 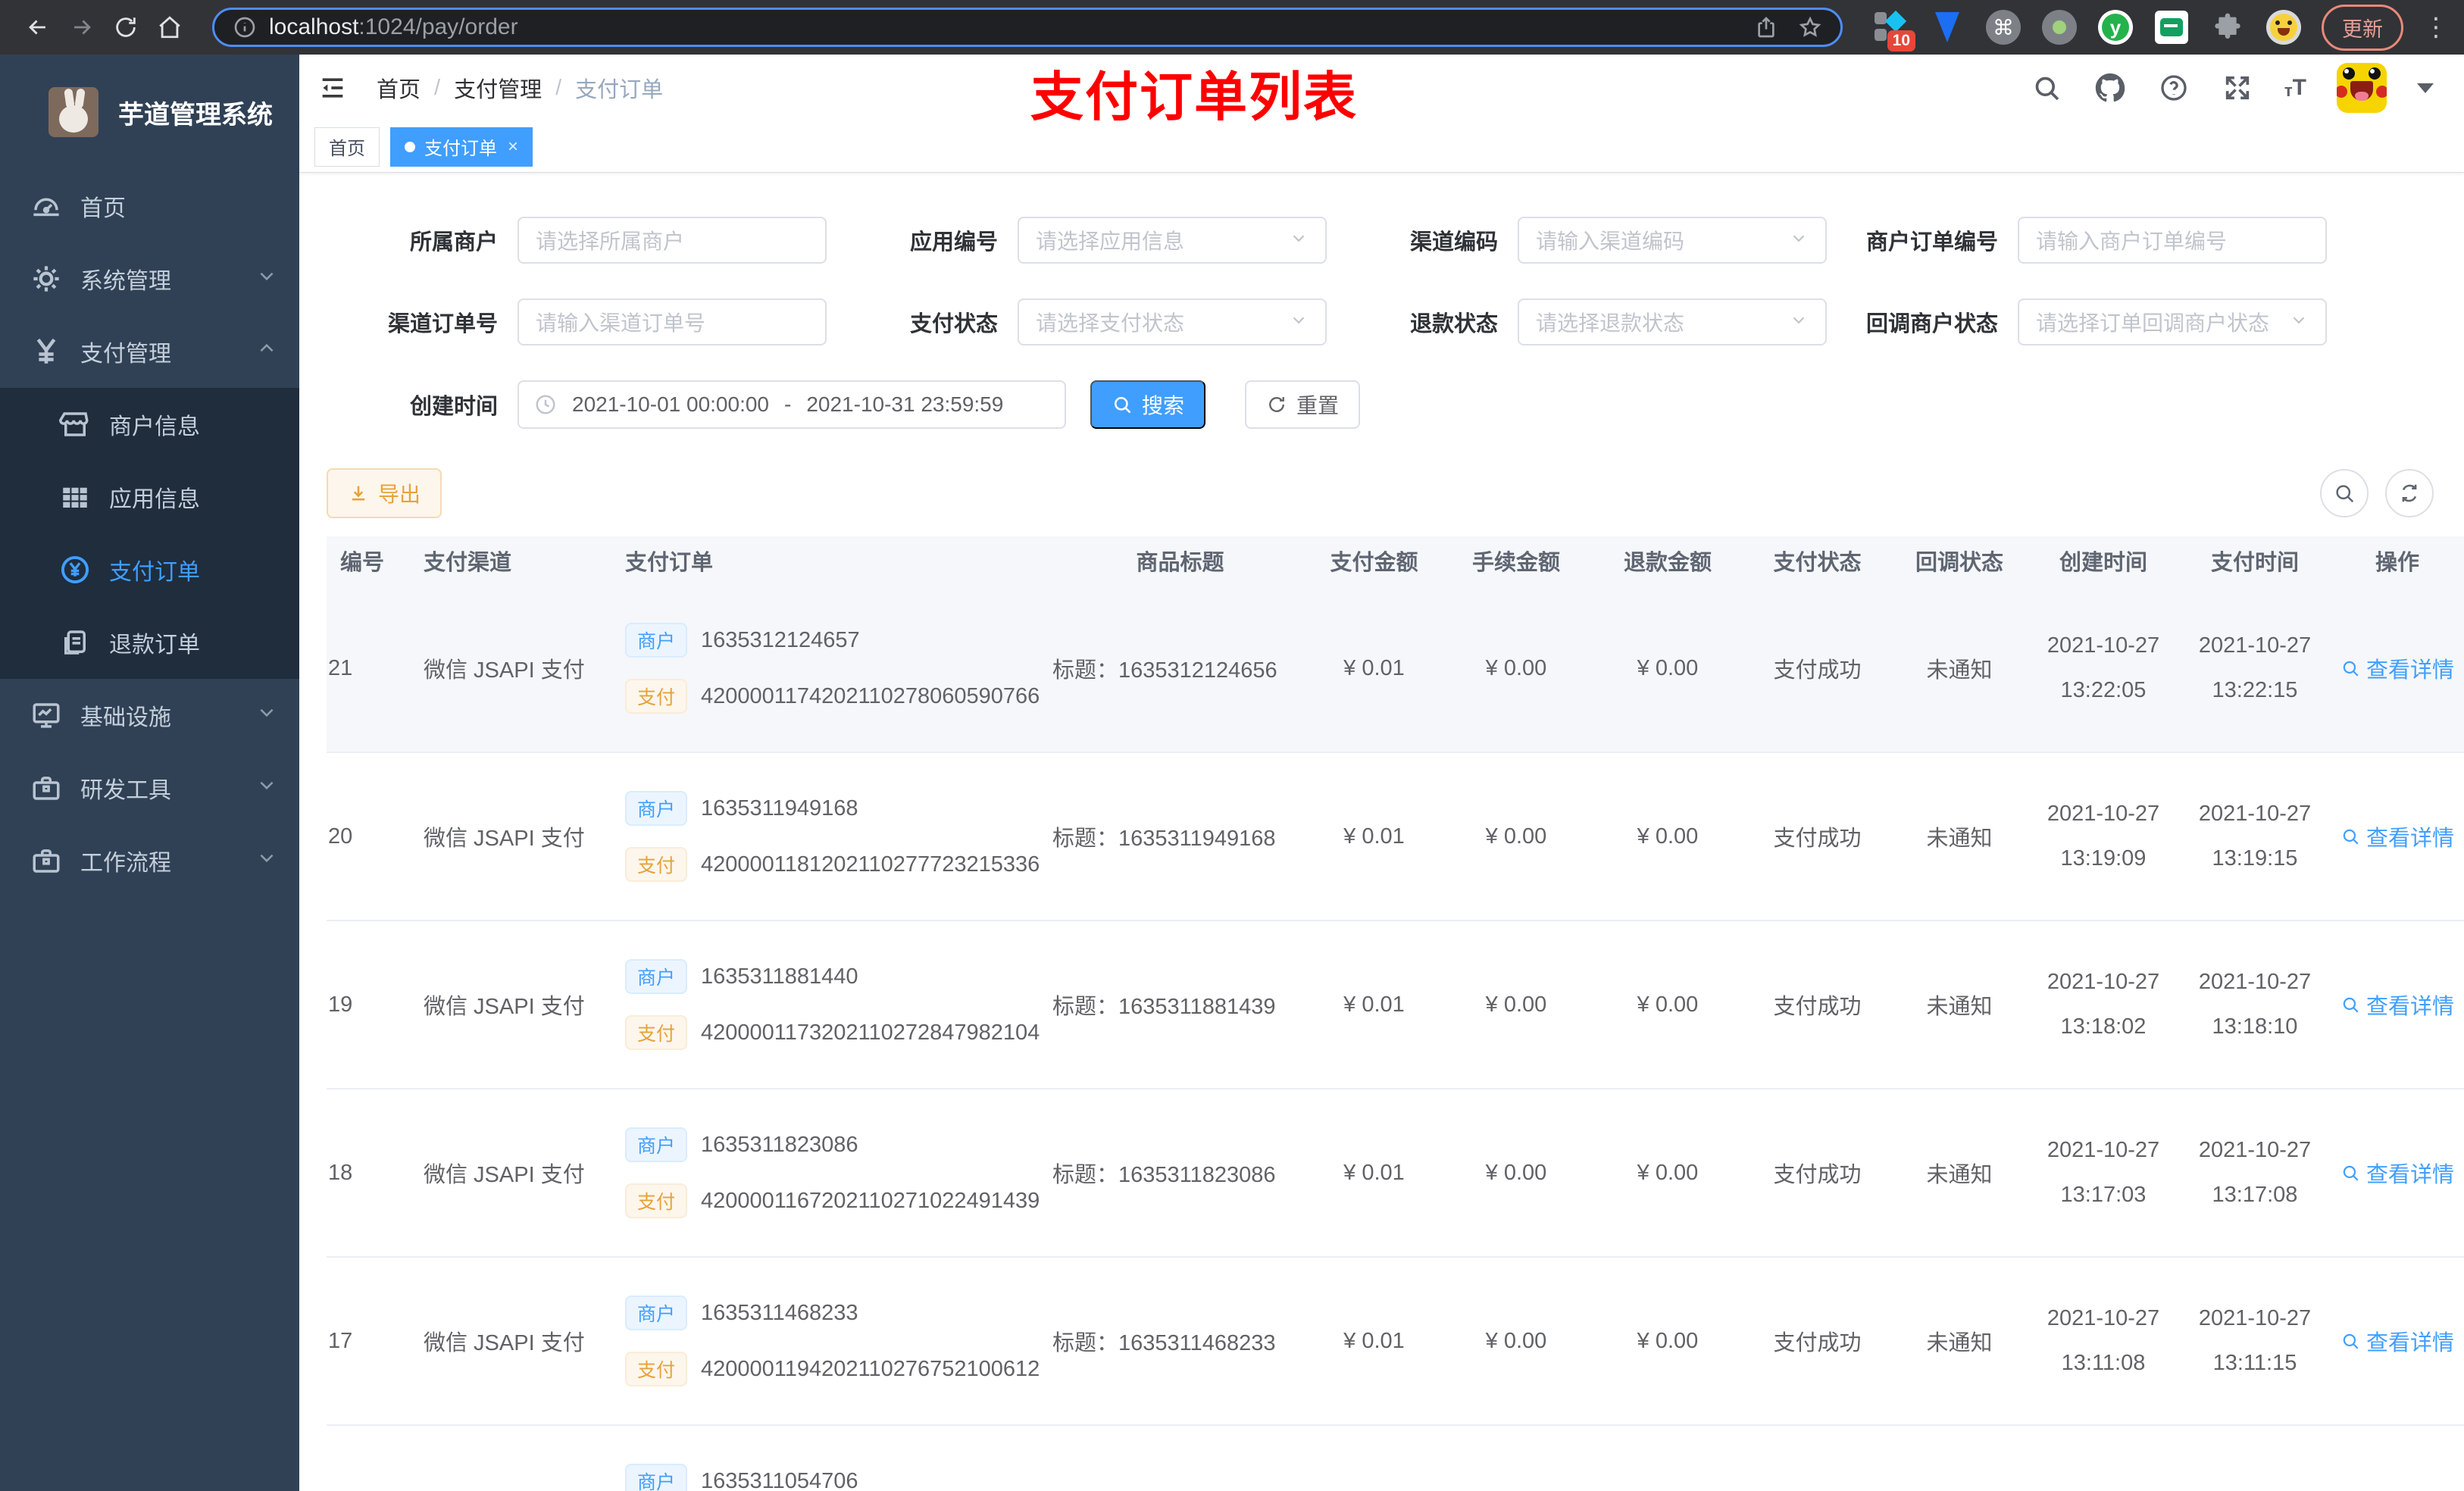 I want to click on browser-menu-button: ⋮, so click(x=2436, y=27).